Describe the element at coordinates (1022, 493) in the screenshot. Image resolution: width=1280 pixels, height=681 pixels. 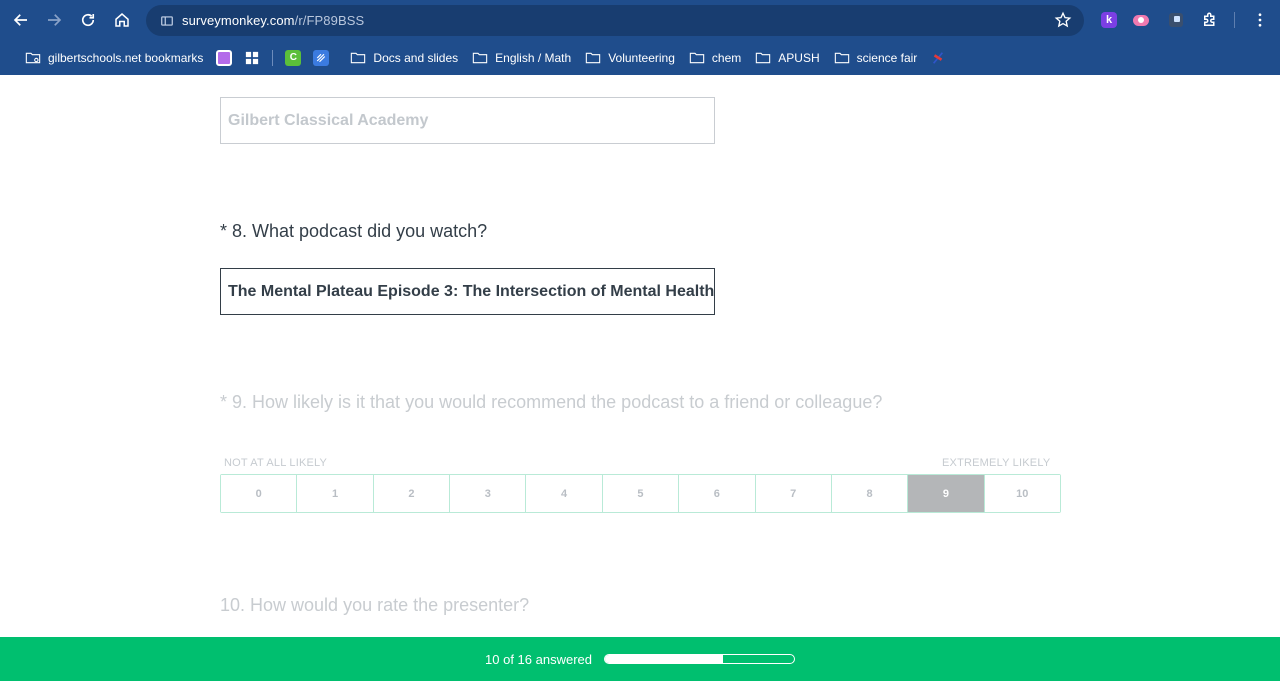
I see `rating-option-10: 10` at that location.